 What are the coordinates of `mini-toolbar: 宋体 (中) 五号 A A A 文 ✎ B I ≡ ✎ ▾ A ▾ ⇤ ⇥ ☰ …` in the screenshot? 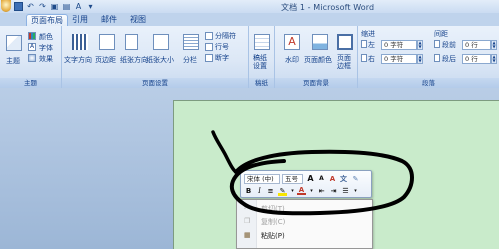 It's located at (306, 184).